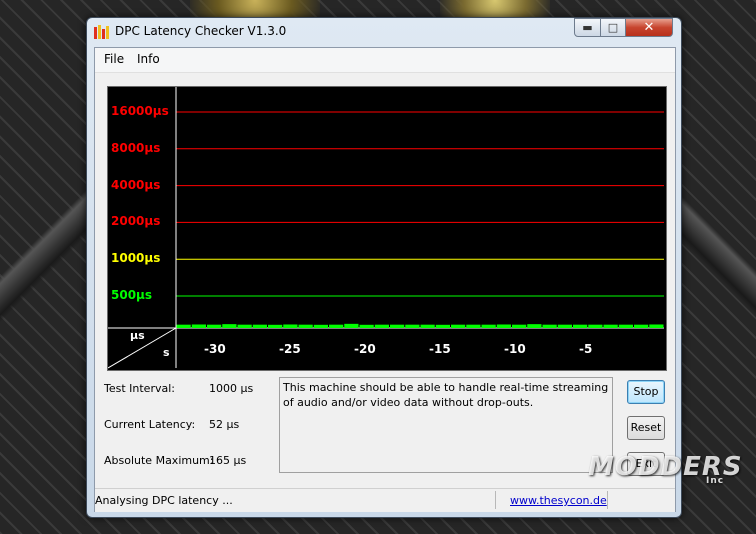 This screenshot has height=534, width=756. I want to click on test-interval-value: 1000 µs, so click(231, 388).